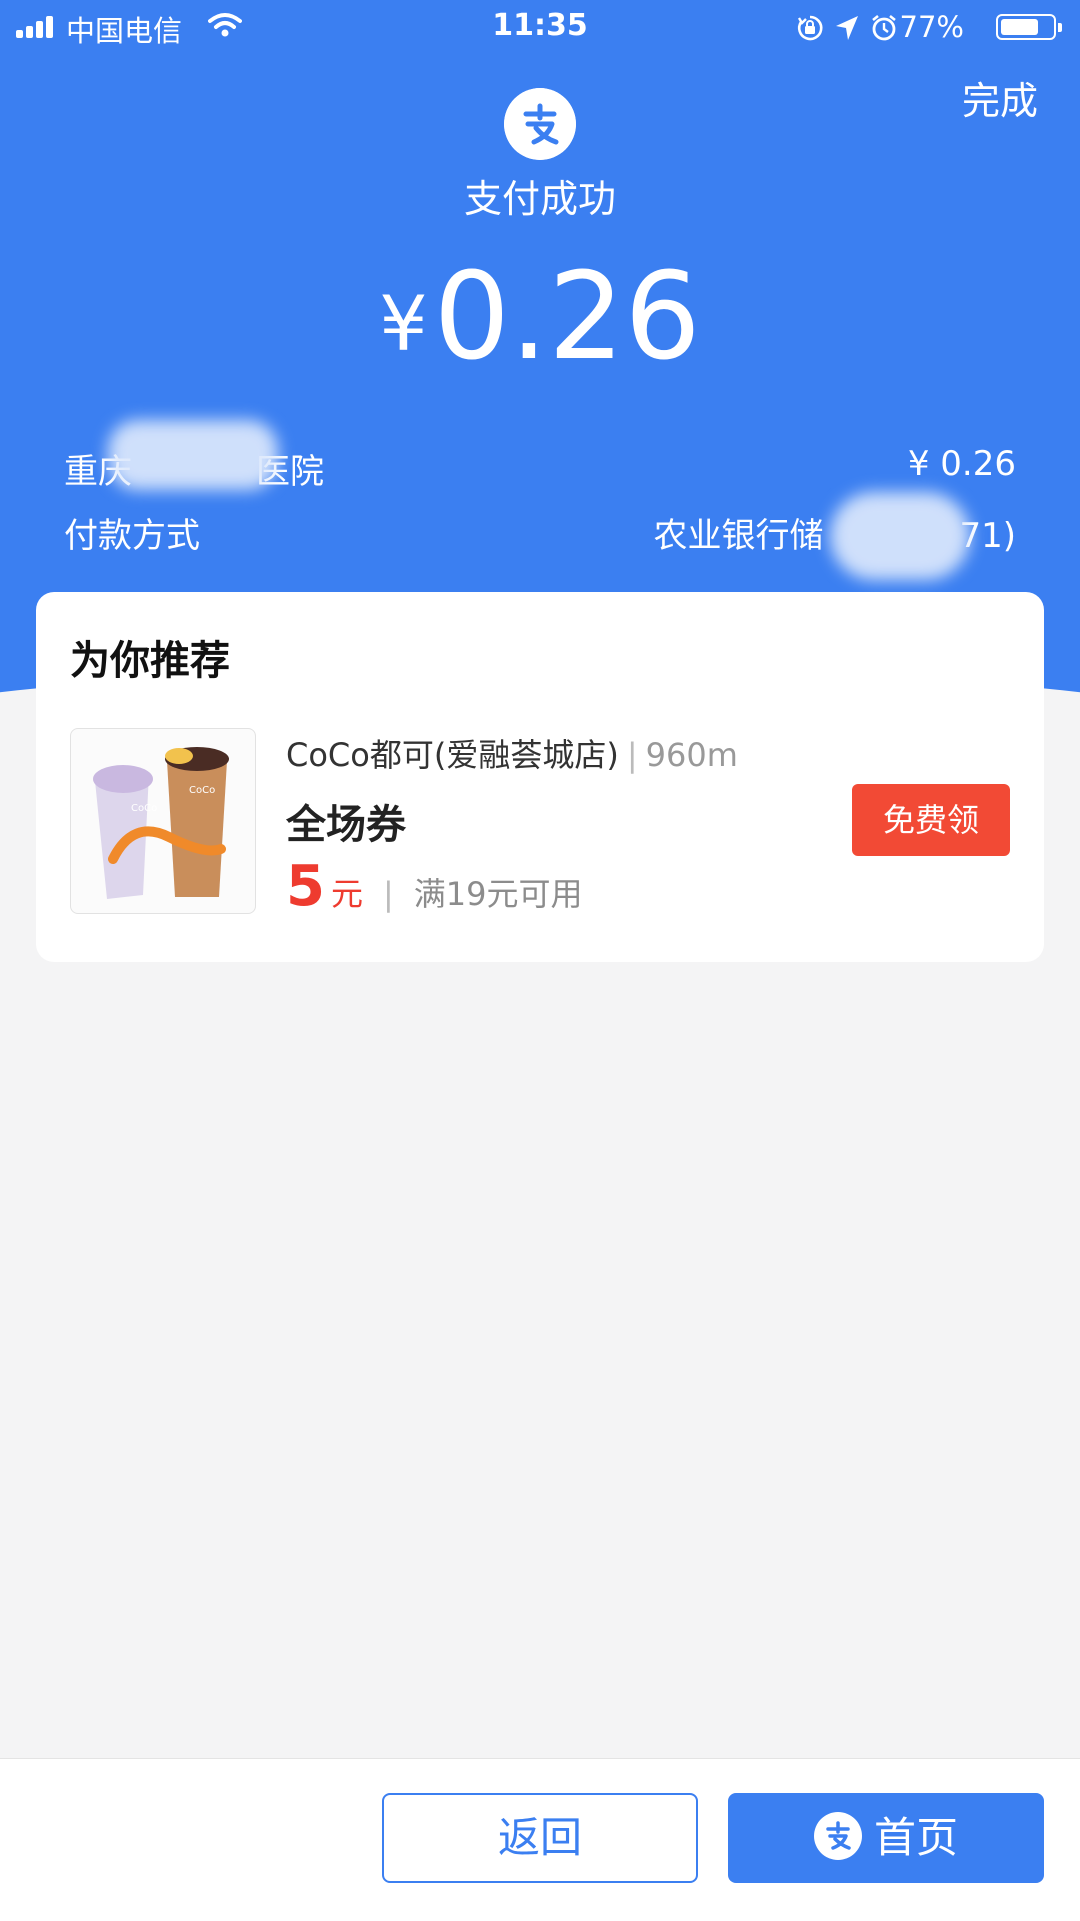 Image resolution: width=1080 pixels, height=1921 pixels. I want to click on location-icon, so click(847, 28).